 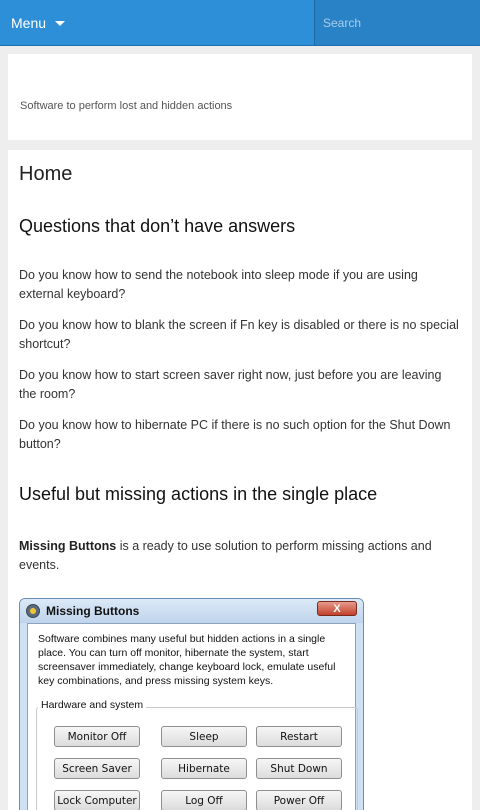 I want to click on shut-down-button: Shut Down, so click(x=299, y=768).